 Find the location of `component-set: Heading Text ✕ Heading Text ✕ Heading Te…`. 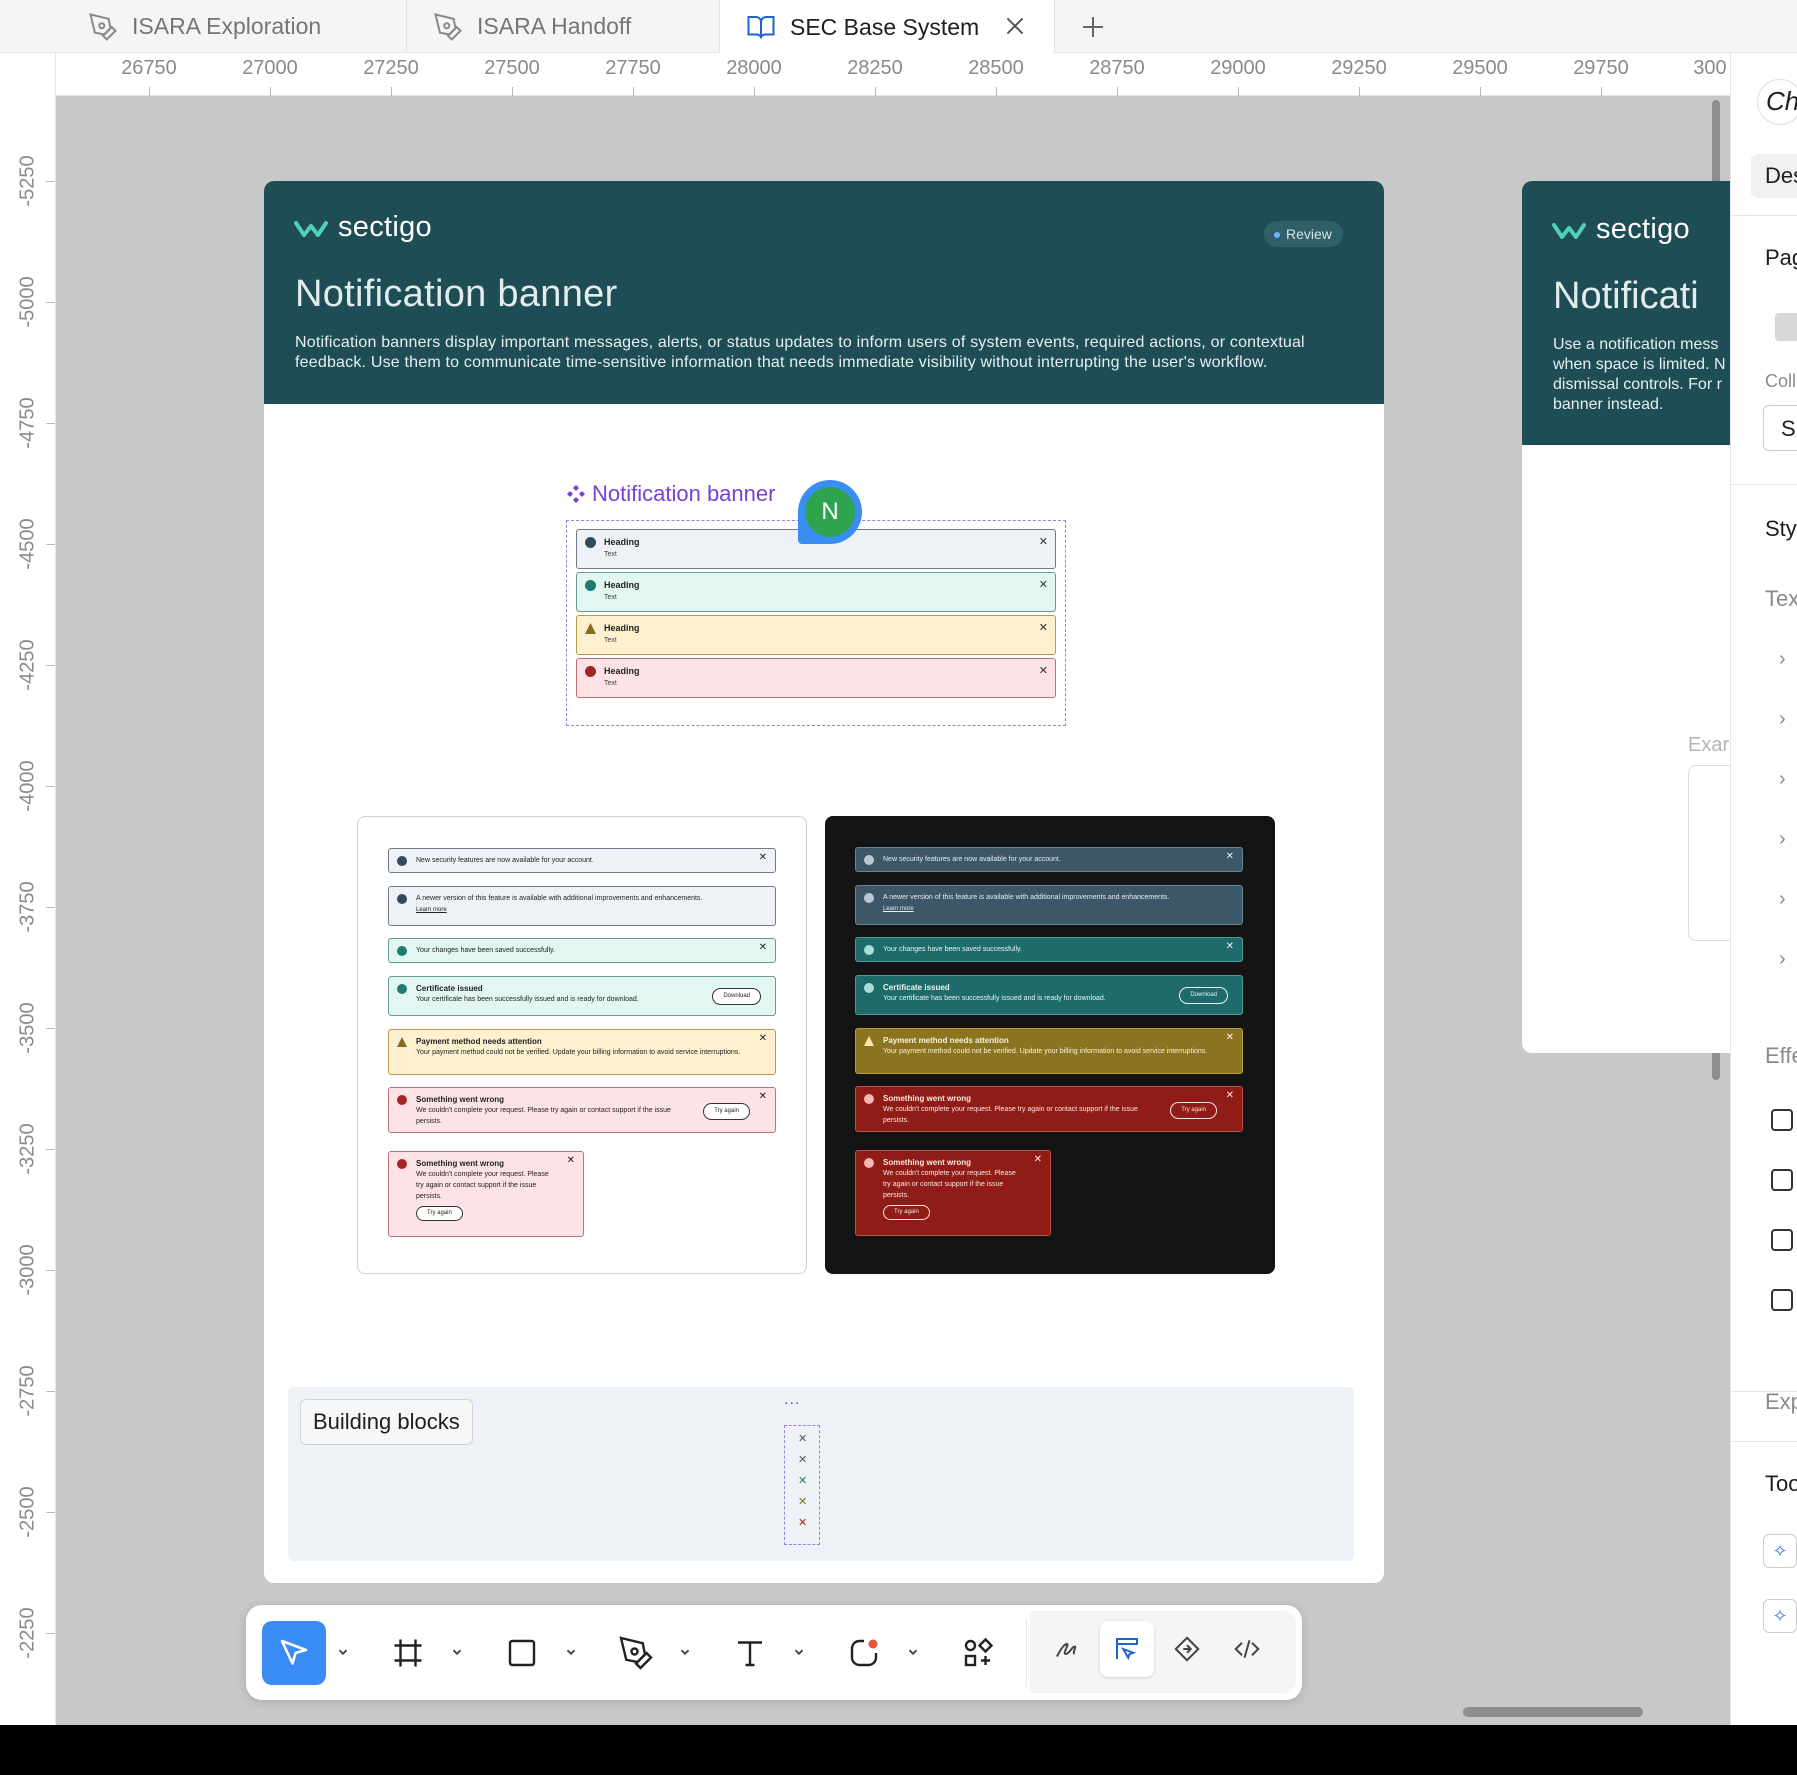

component-set: Heading Text ✕ Heading Text ✕ Heading Te… is located at coordinates (816, 623).